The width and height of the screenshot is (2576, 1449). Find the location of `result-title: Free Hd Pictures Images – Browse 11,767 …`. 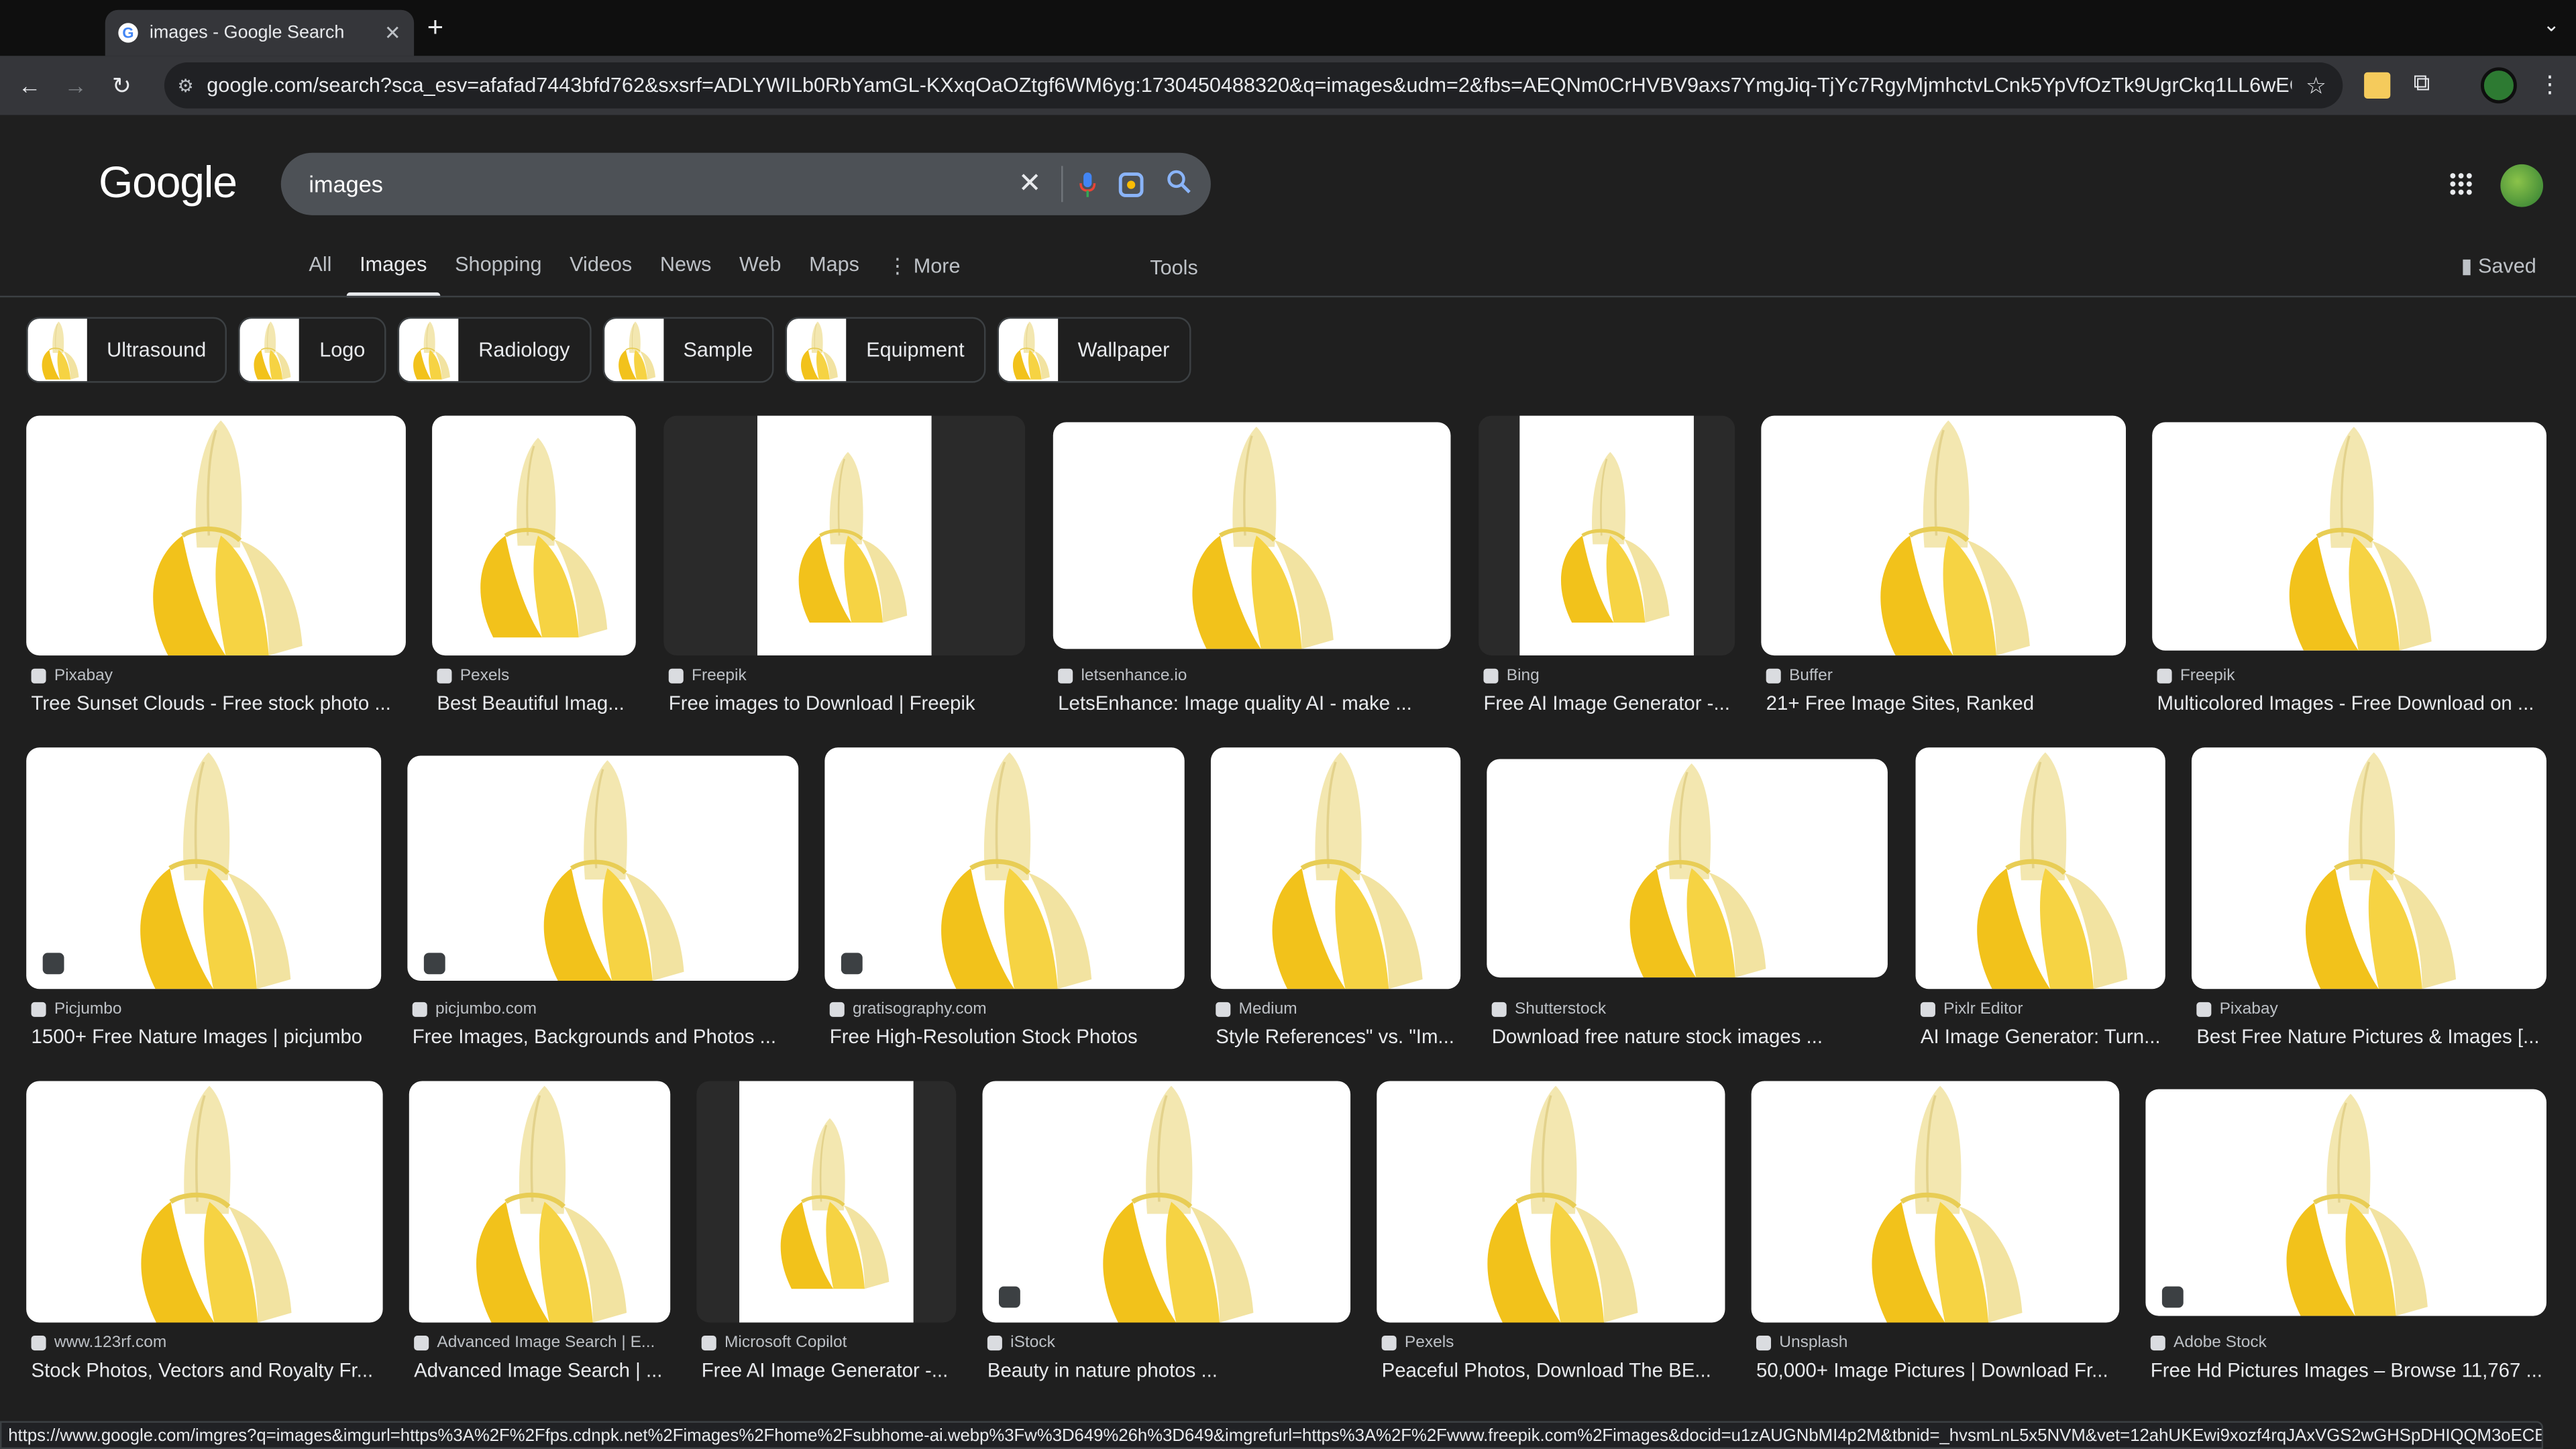

result-title: Free Hd Pictures Images – Browse 11,767 … is located at coordinates (2349, 1369).